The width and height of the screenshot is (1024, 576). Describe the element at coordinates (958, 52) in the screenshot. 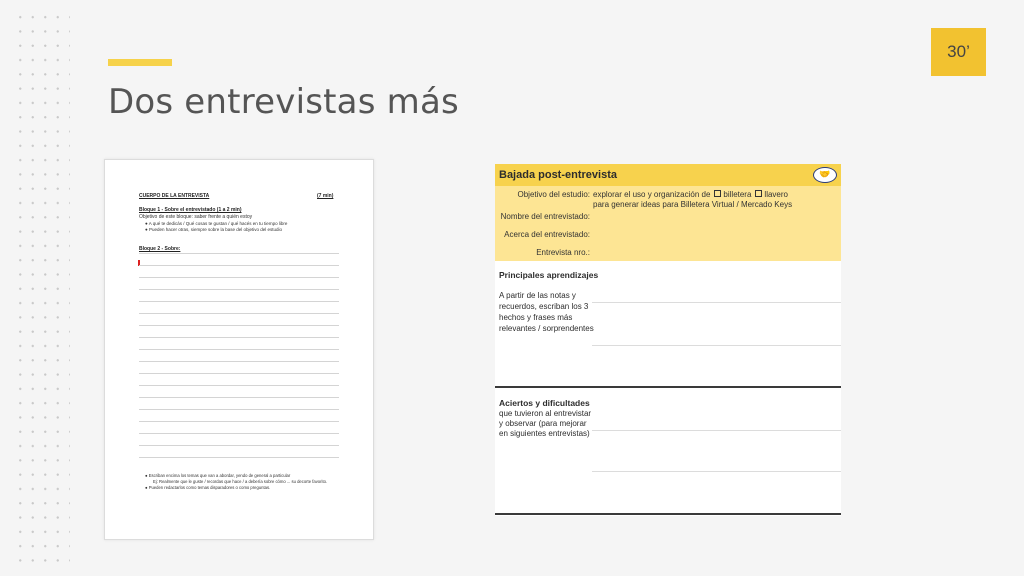

I see `timer-badge: 30’` at that location.